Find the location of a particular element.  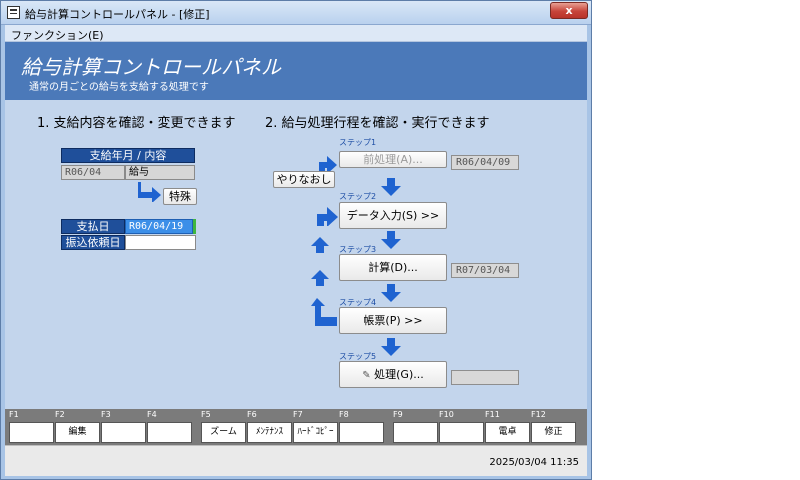

redo-button: やりなおし is located at coordinates (304, 179).